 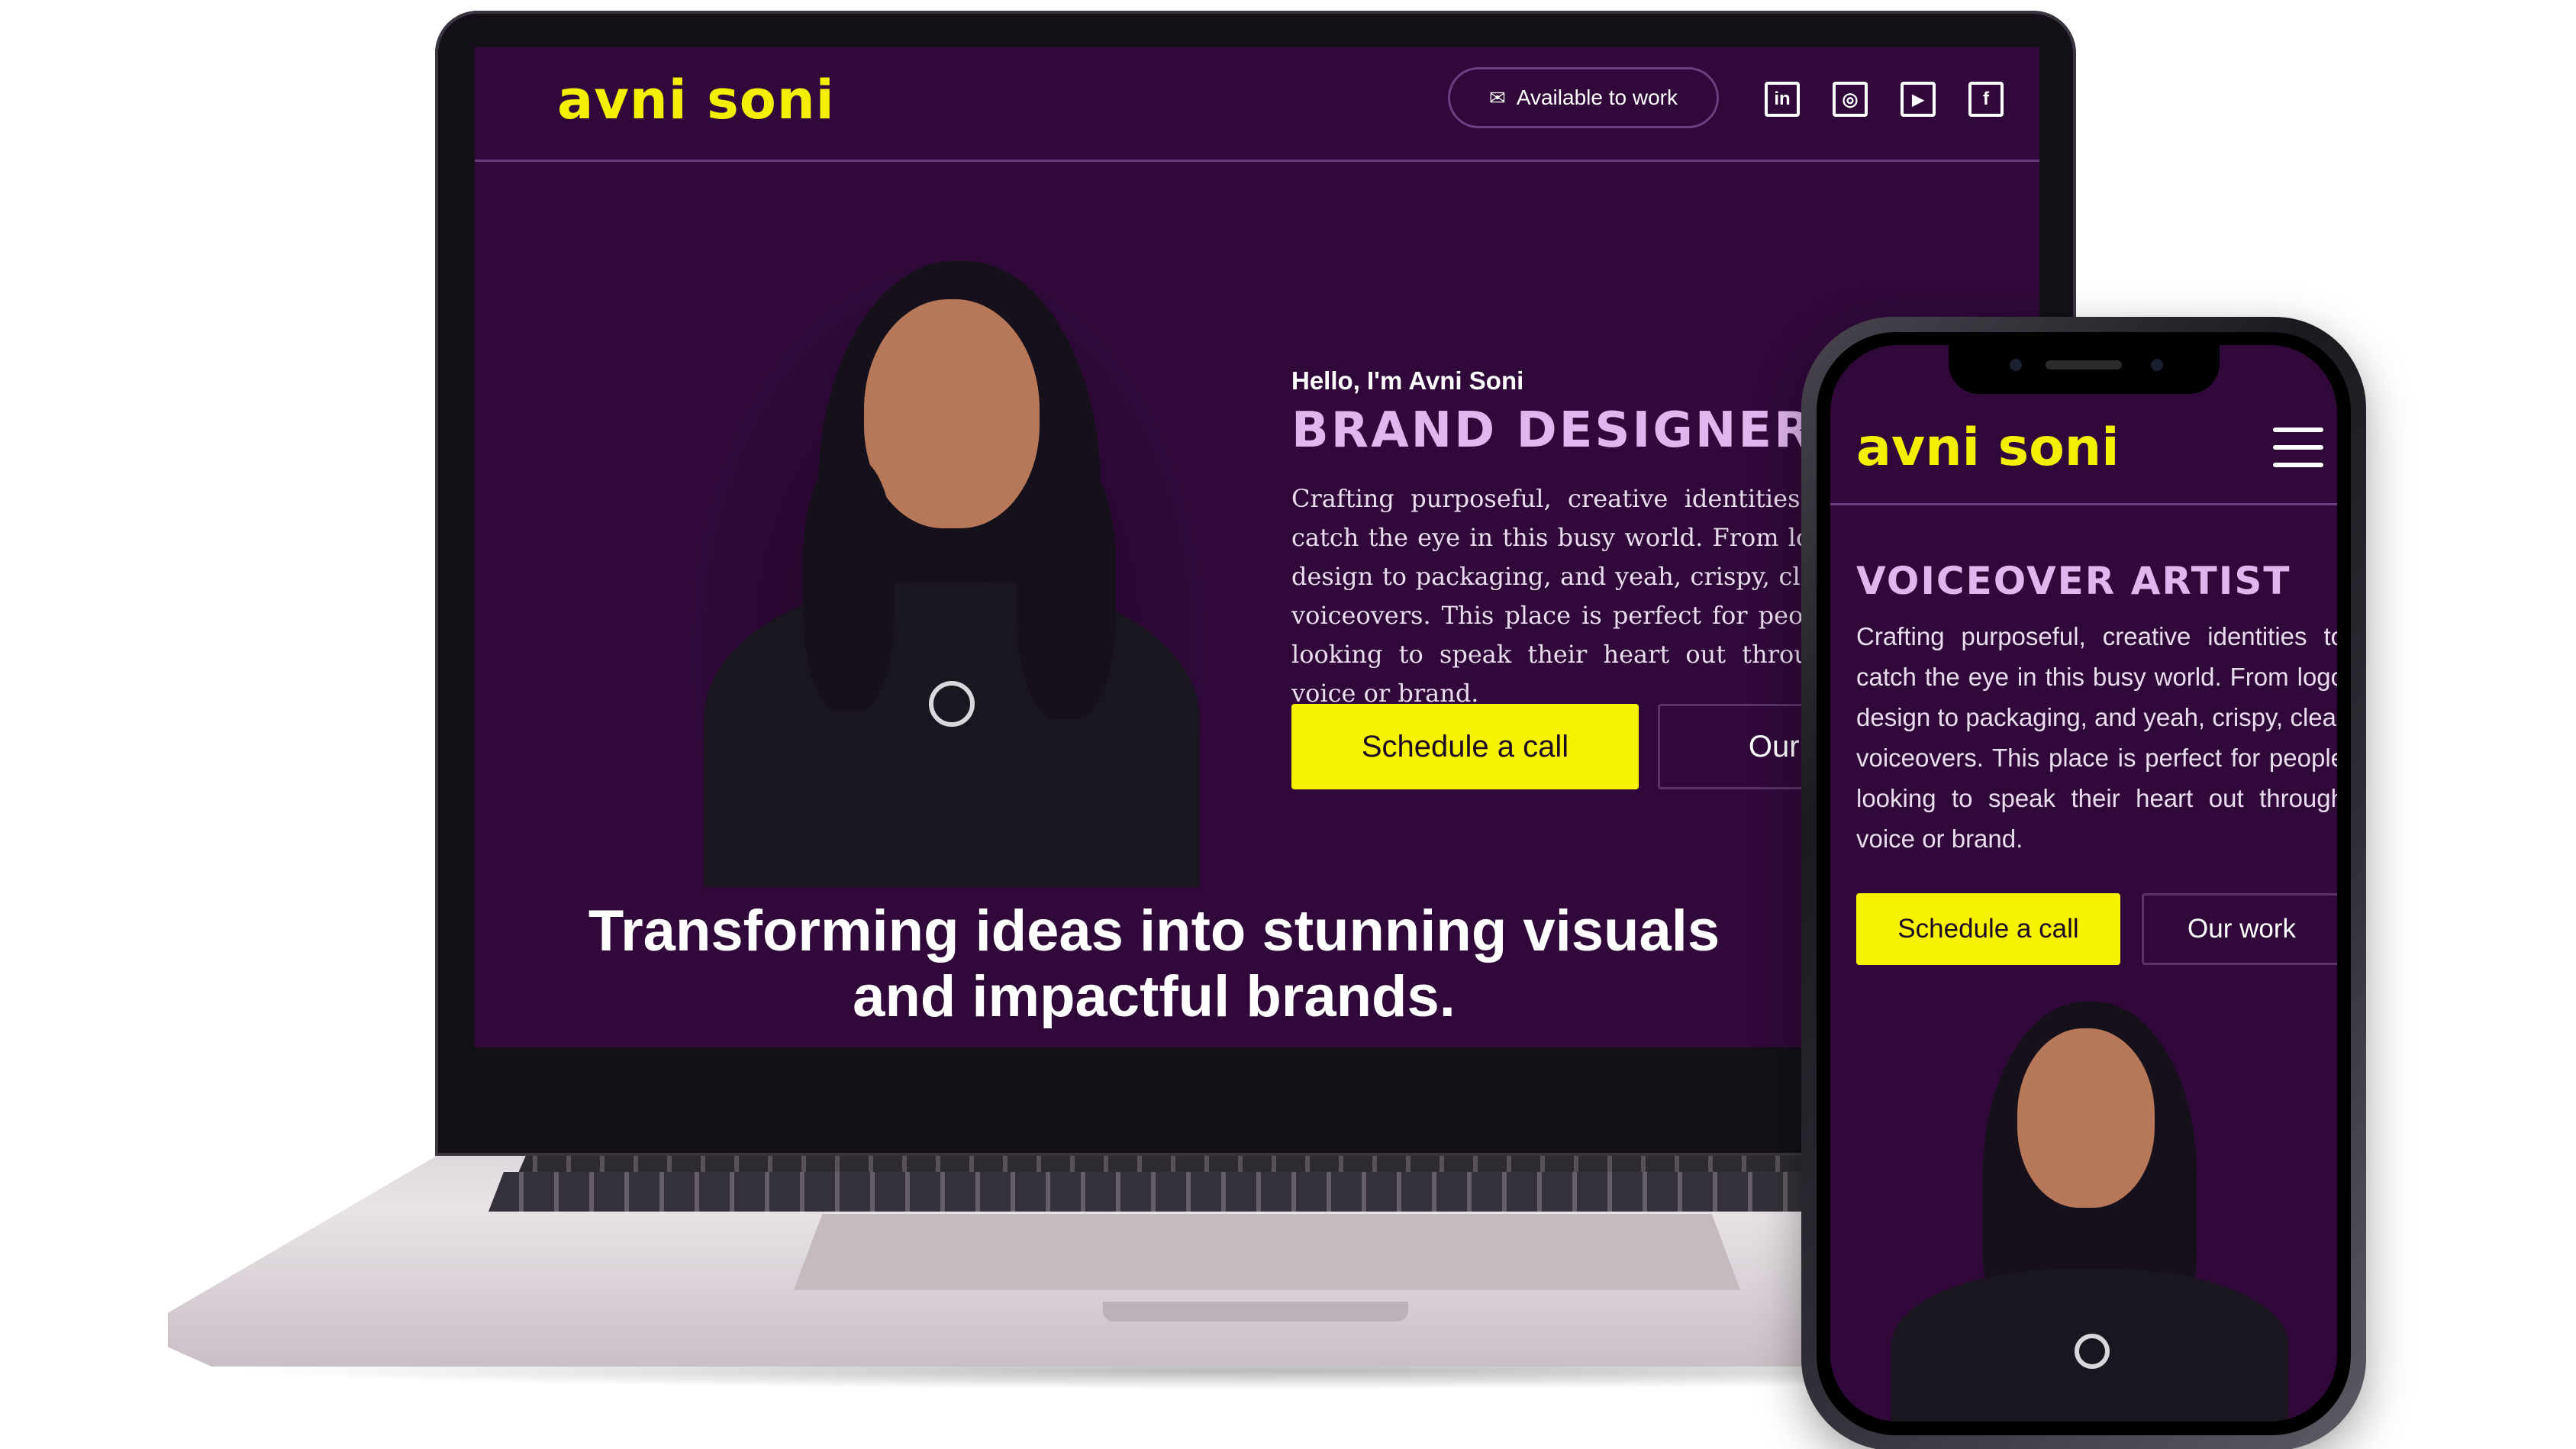 What do you see at coordinates (2016, 365) in the screenshot?
I see `phone-camera` at bounding box center [2016, 365].